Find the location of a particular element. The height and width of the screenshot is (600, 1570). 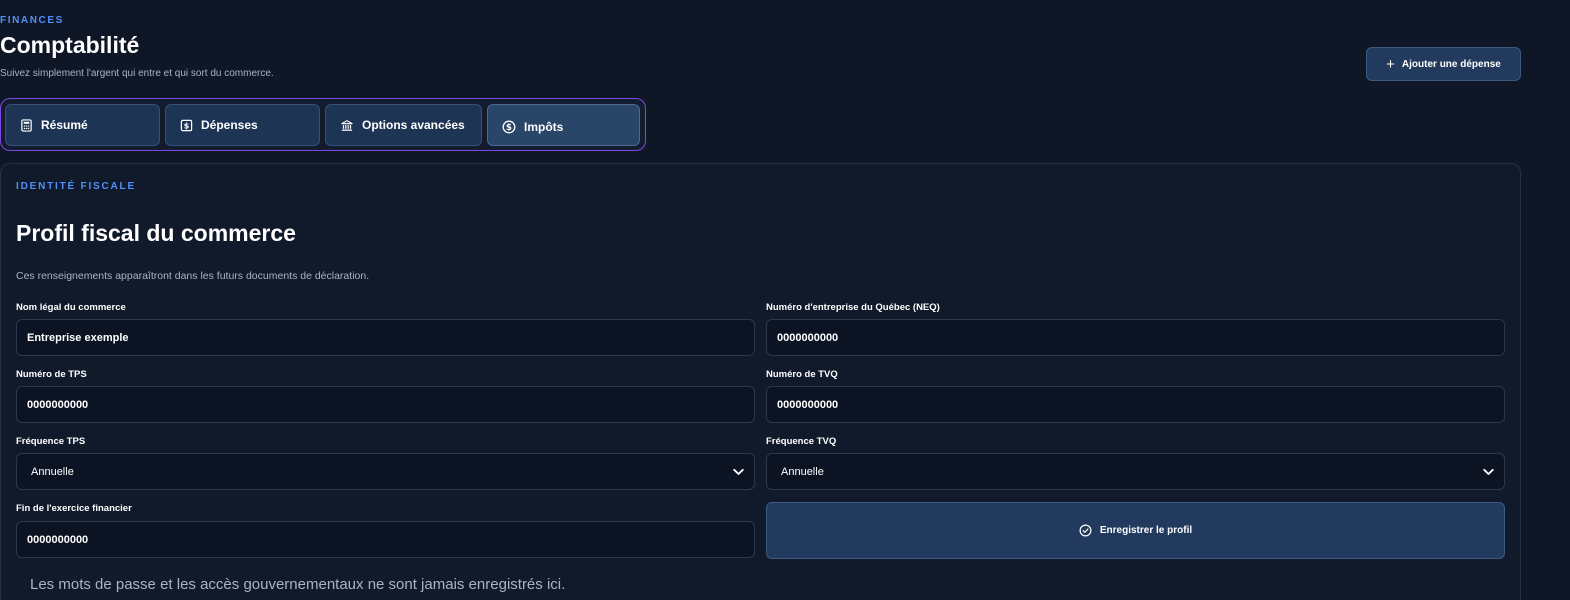

tab-options-avancees: Options avancées is located at coordinates (403, 125).